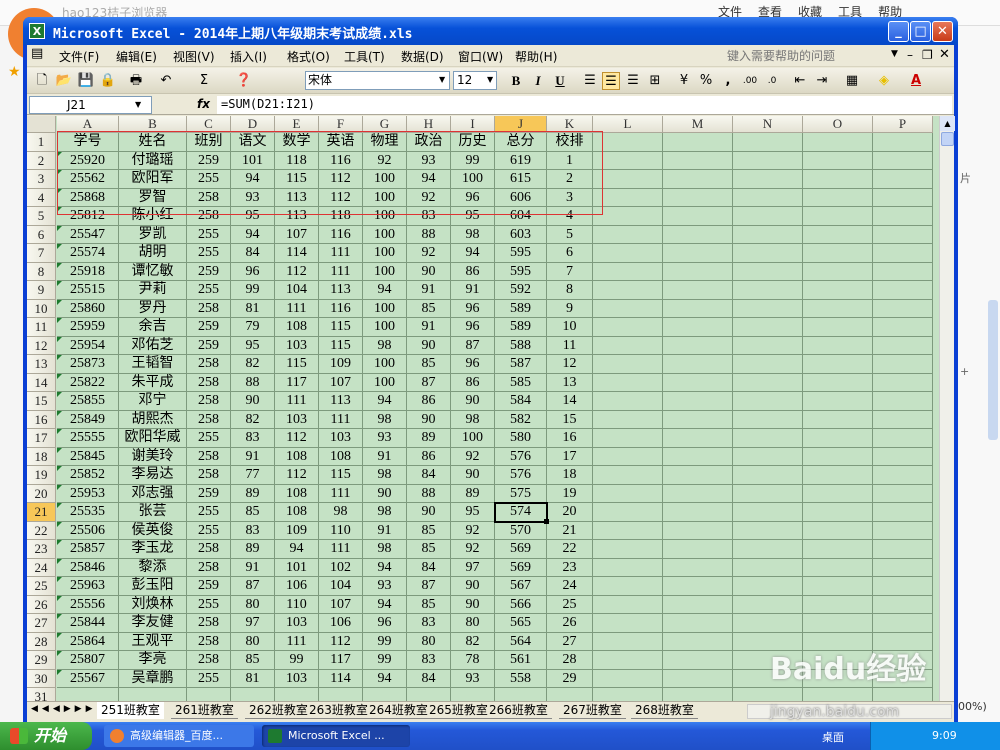  What do you see at coordinates (41, 179) in the screenshot?
I see `row-header: 3` at bounding box center [41, 179].